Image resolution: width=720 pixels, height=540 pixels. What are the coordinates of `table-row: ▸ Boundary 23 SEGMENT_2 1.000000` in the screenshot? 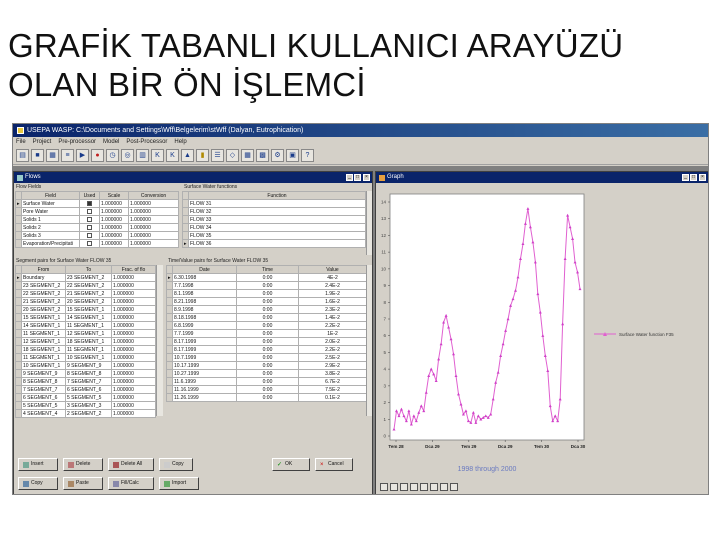 It's located at (85, 277).